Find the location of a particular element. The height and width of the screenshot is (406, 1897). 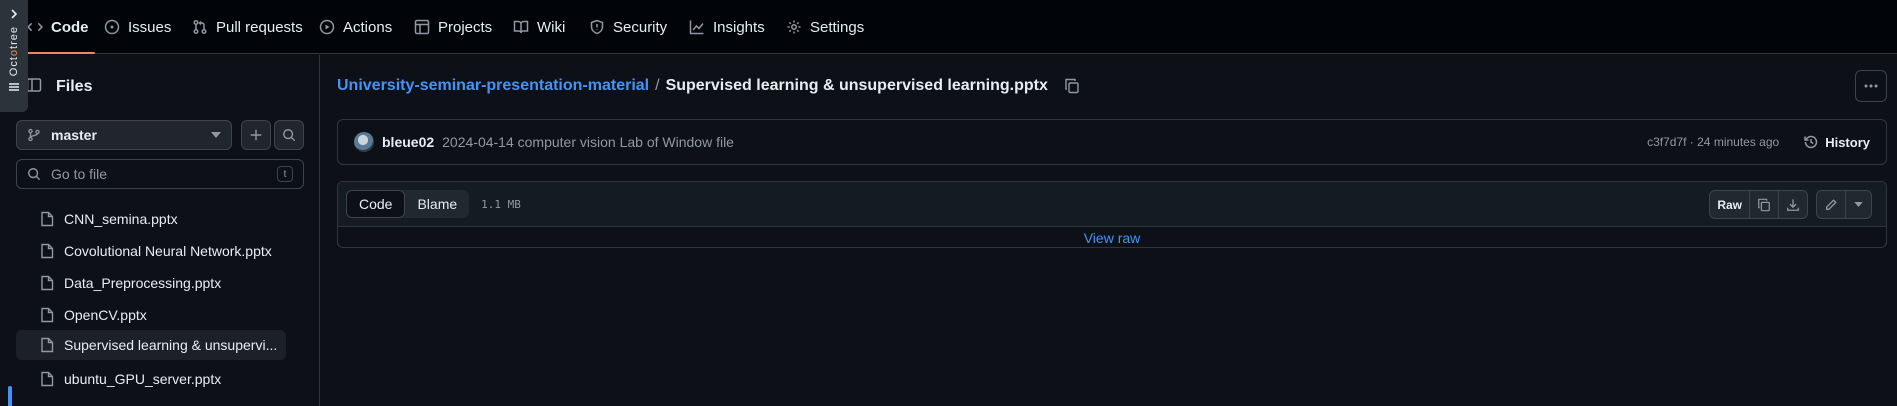

file-name: ubuntu_GPU_server.pptx is located at coordinates (143, 378).